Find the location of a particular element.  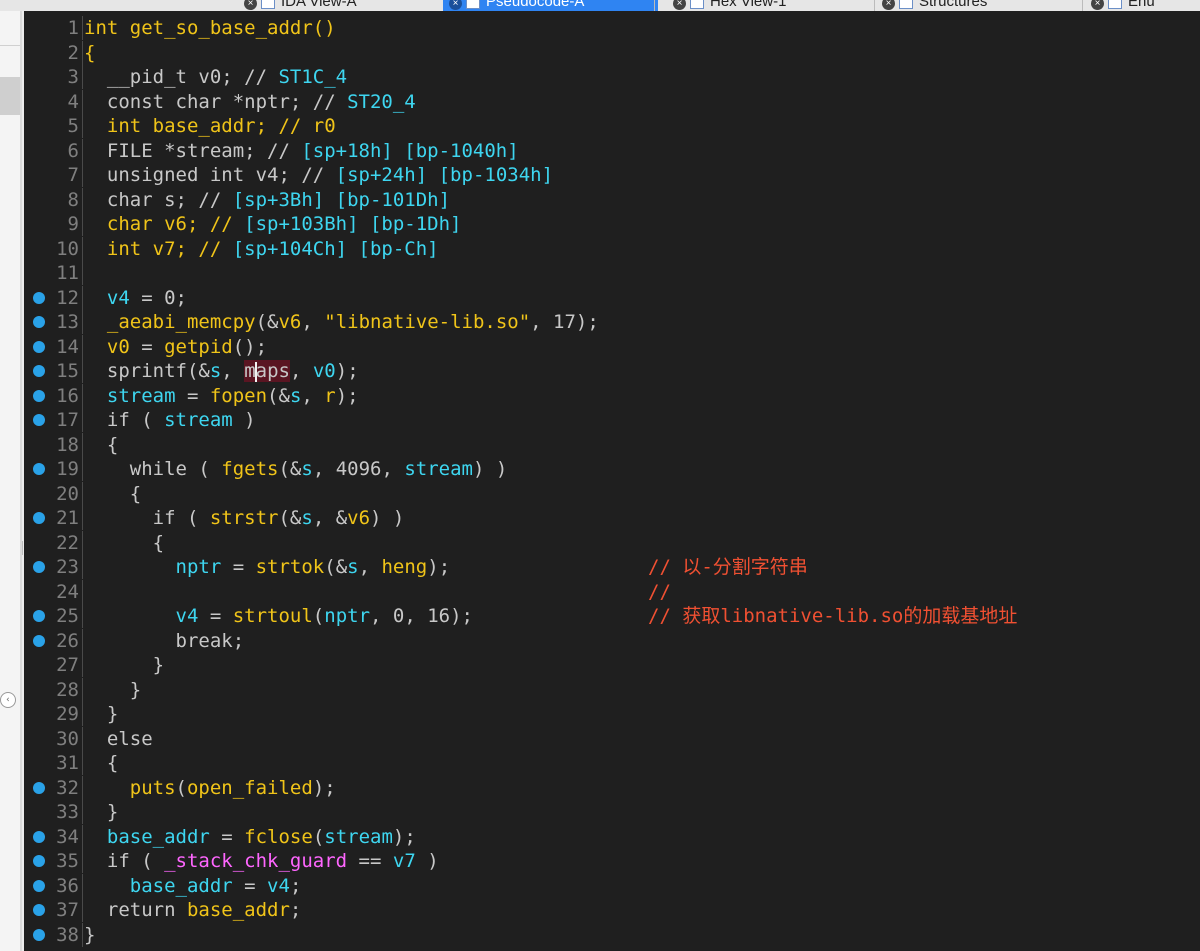

code-line: 24 // is located at coordinates (612, 591).